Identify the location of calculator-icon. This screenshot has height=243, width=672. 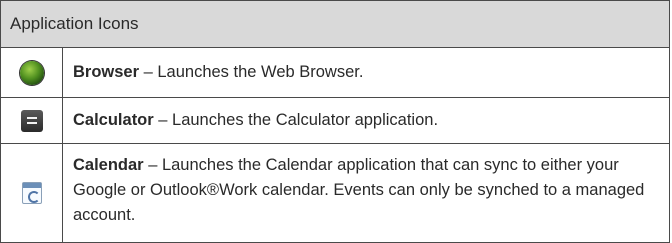
(31, 120).